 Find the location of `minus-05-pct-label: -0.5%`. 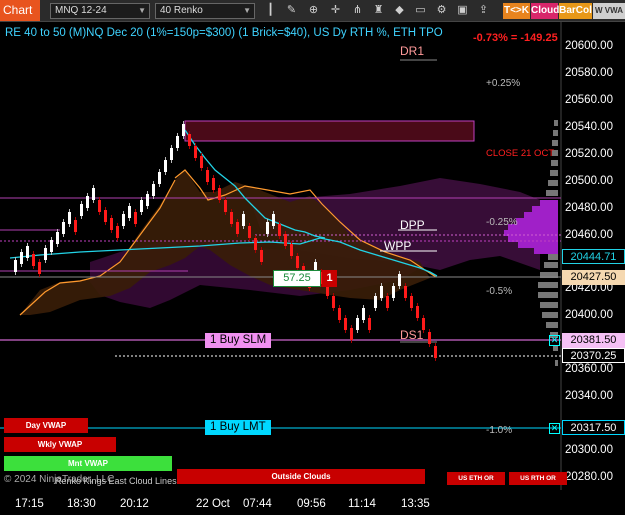

minus-05-pct-label: -0.5% is located at coordinates (499, 291).